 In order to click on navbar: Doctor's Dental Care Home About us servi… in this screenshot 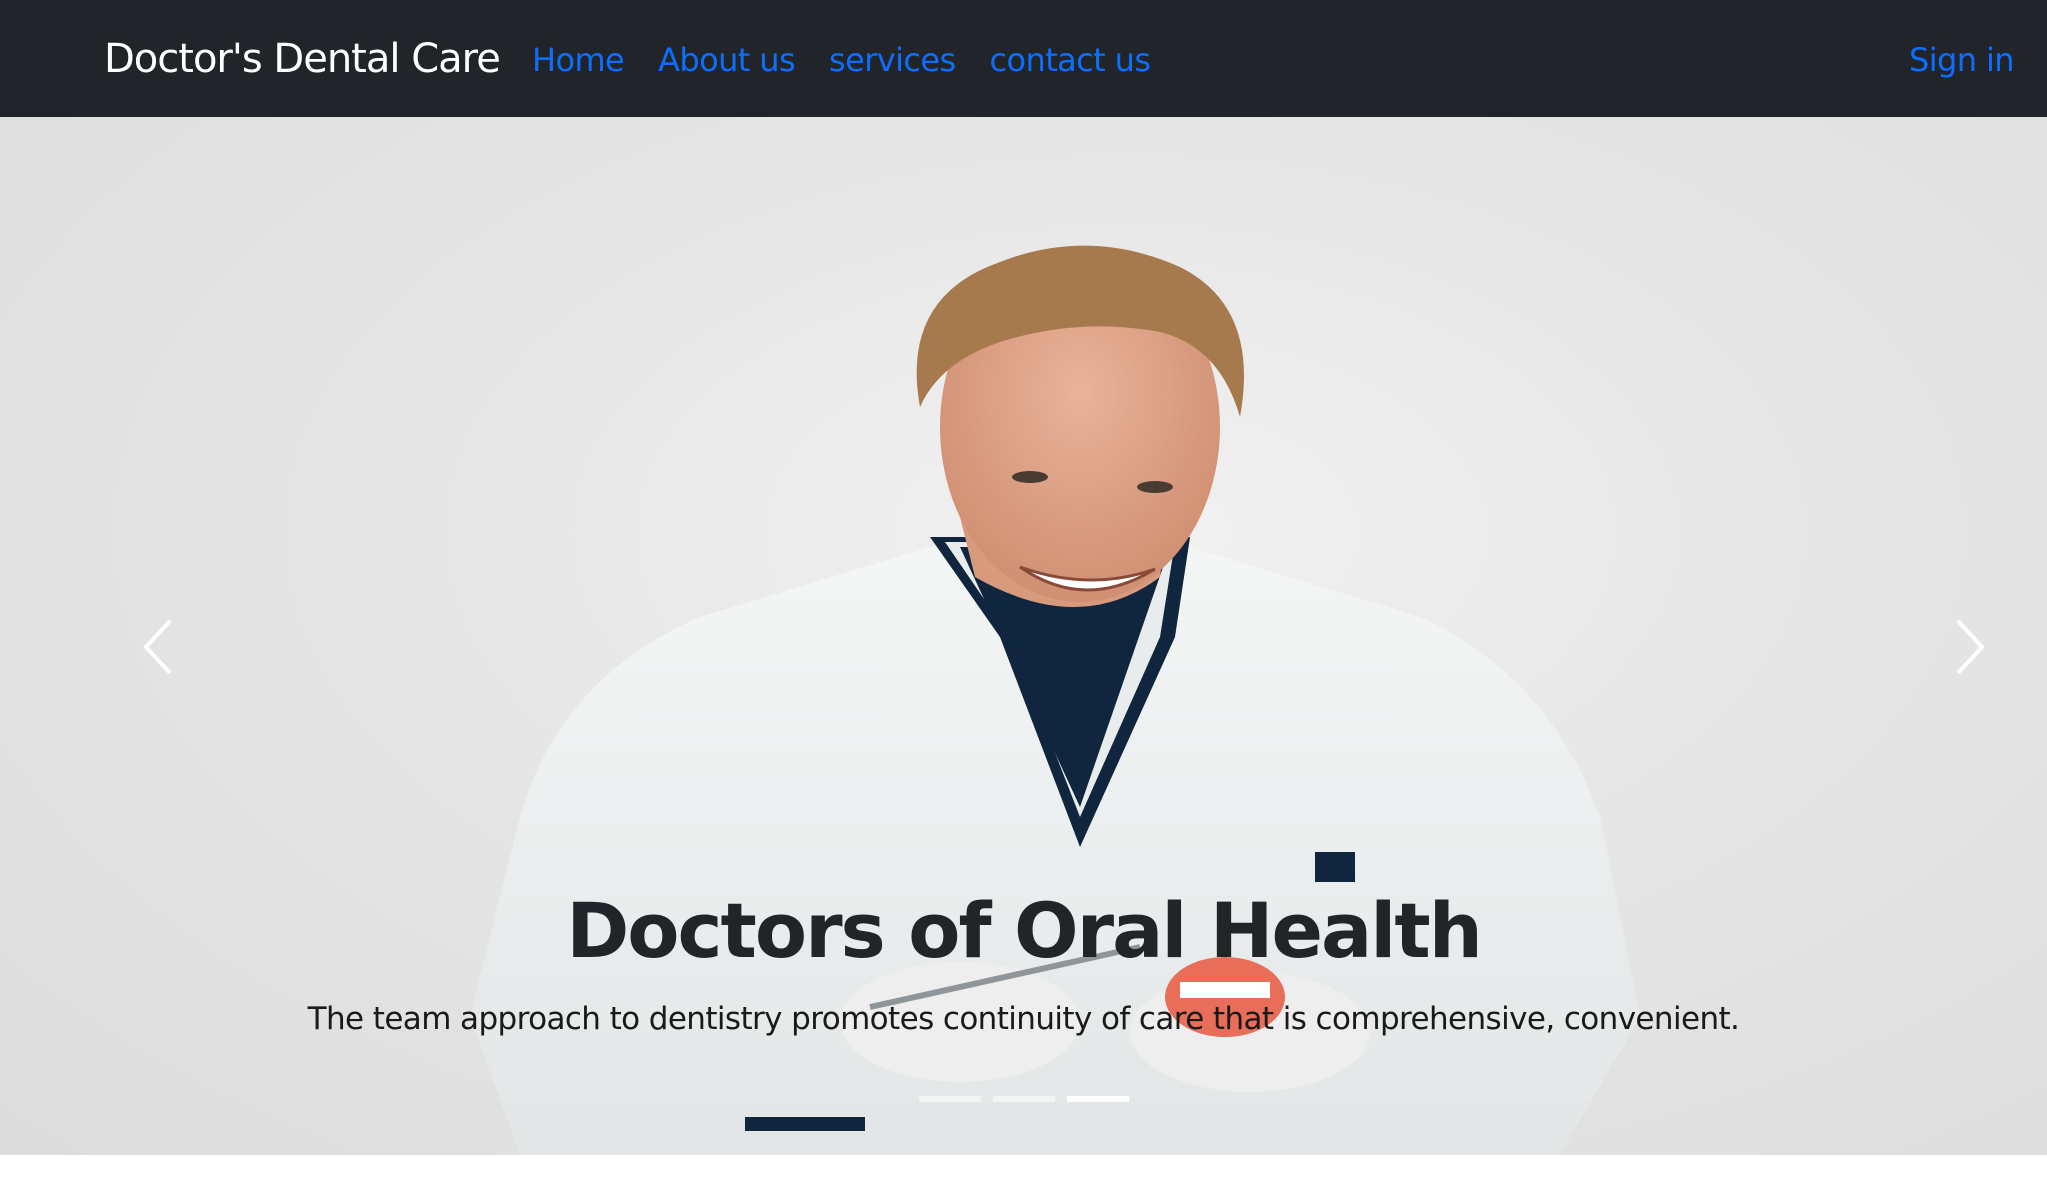, I will do `click(1023, 58)`.